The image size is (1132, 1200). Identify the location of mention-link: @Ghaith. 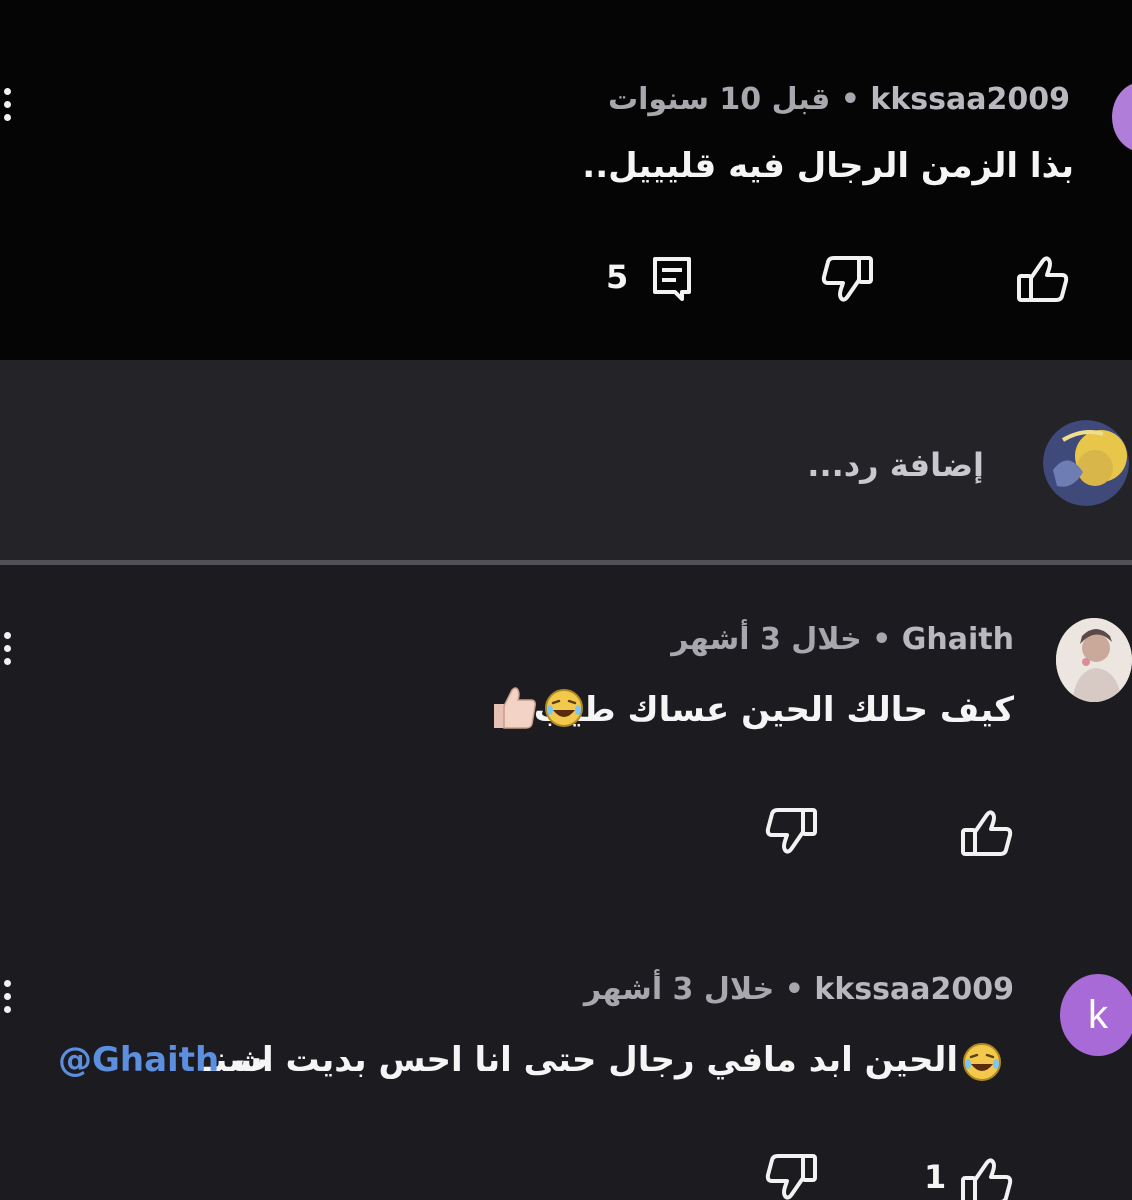
(138, 1060).